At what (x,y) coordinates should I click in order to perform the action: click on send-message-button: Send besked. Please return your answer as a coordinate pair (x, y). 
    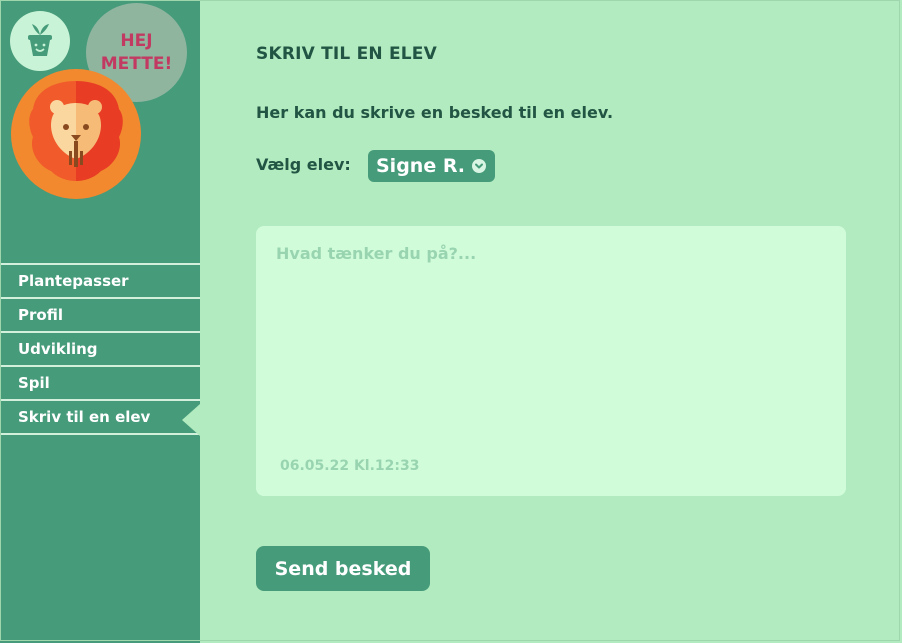
    Looking at the image, I should click on (343, 568).